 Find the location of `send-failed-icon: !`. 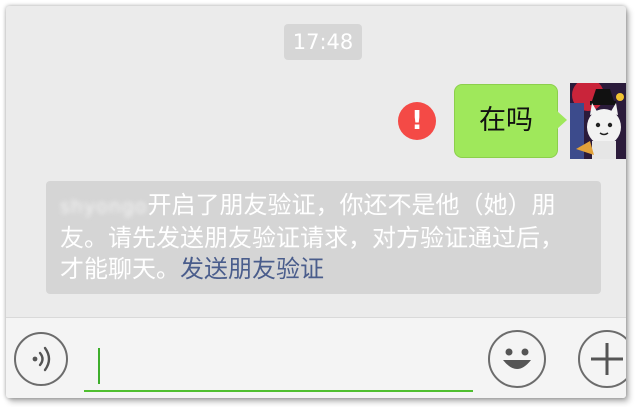

send-failed-icon: ! is located at coordinates (417, 121).